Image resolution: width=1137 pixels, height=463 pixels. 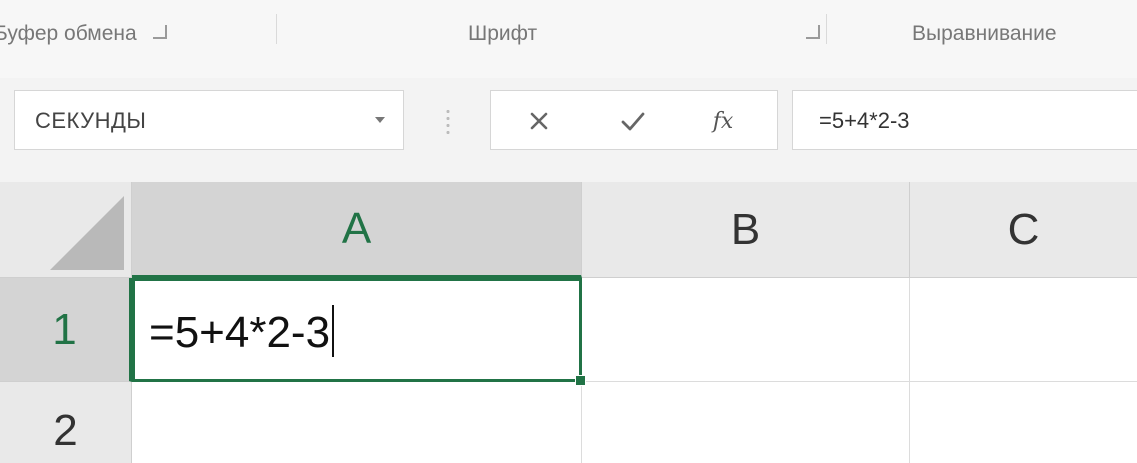 I want to click on row-header-1: 1, so click(x=66, y=330).